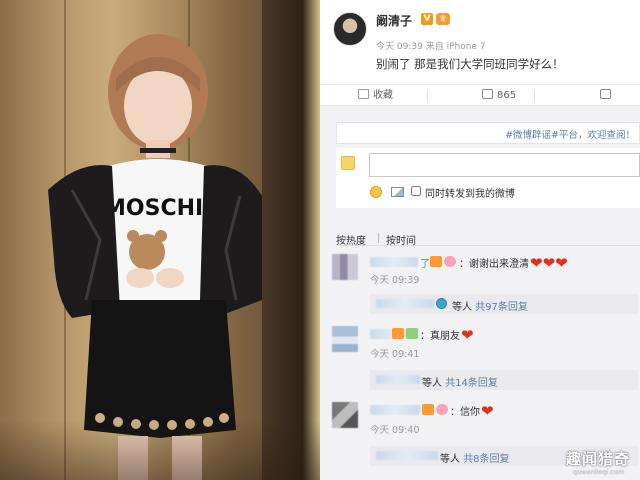 Image resolution: width=640 pixels, height=480 pixels. I want to click on author-username: 阚清子, so click(394, 20).